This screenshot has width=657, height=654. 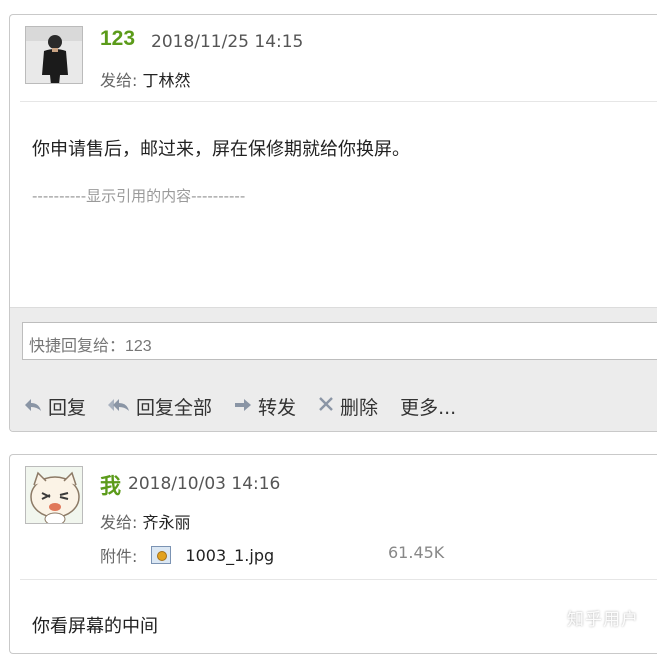 What do you see at coordinates (161, 555) in the screenshot?
I see `image-file-icon` at bounding box center [161, 555].